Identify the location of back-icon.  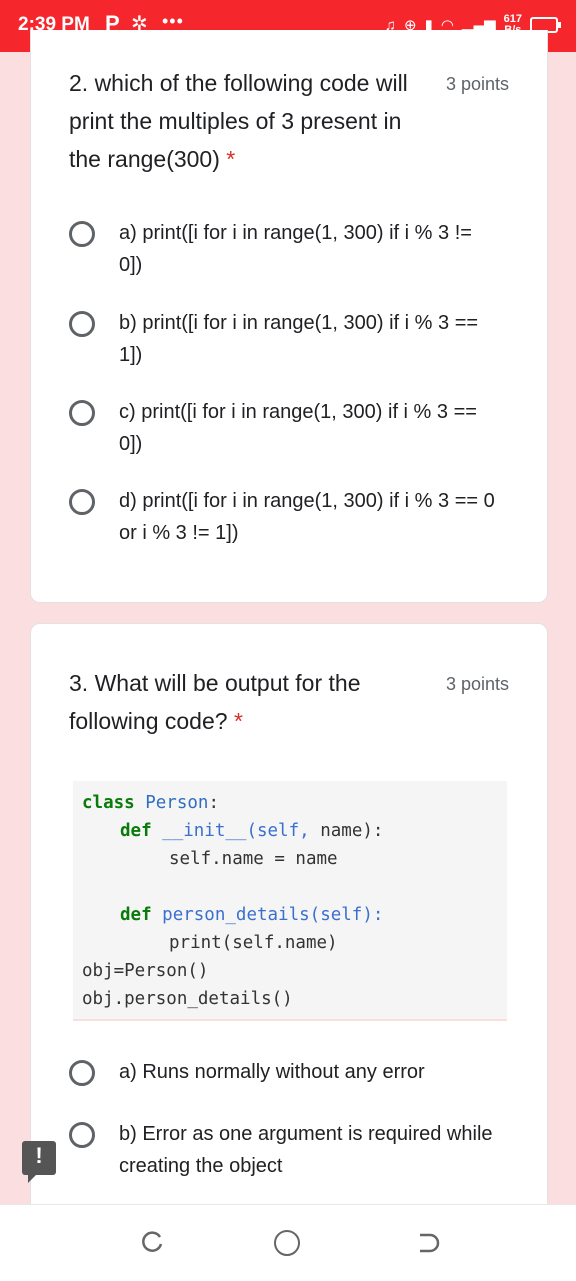
(428, 1243).